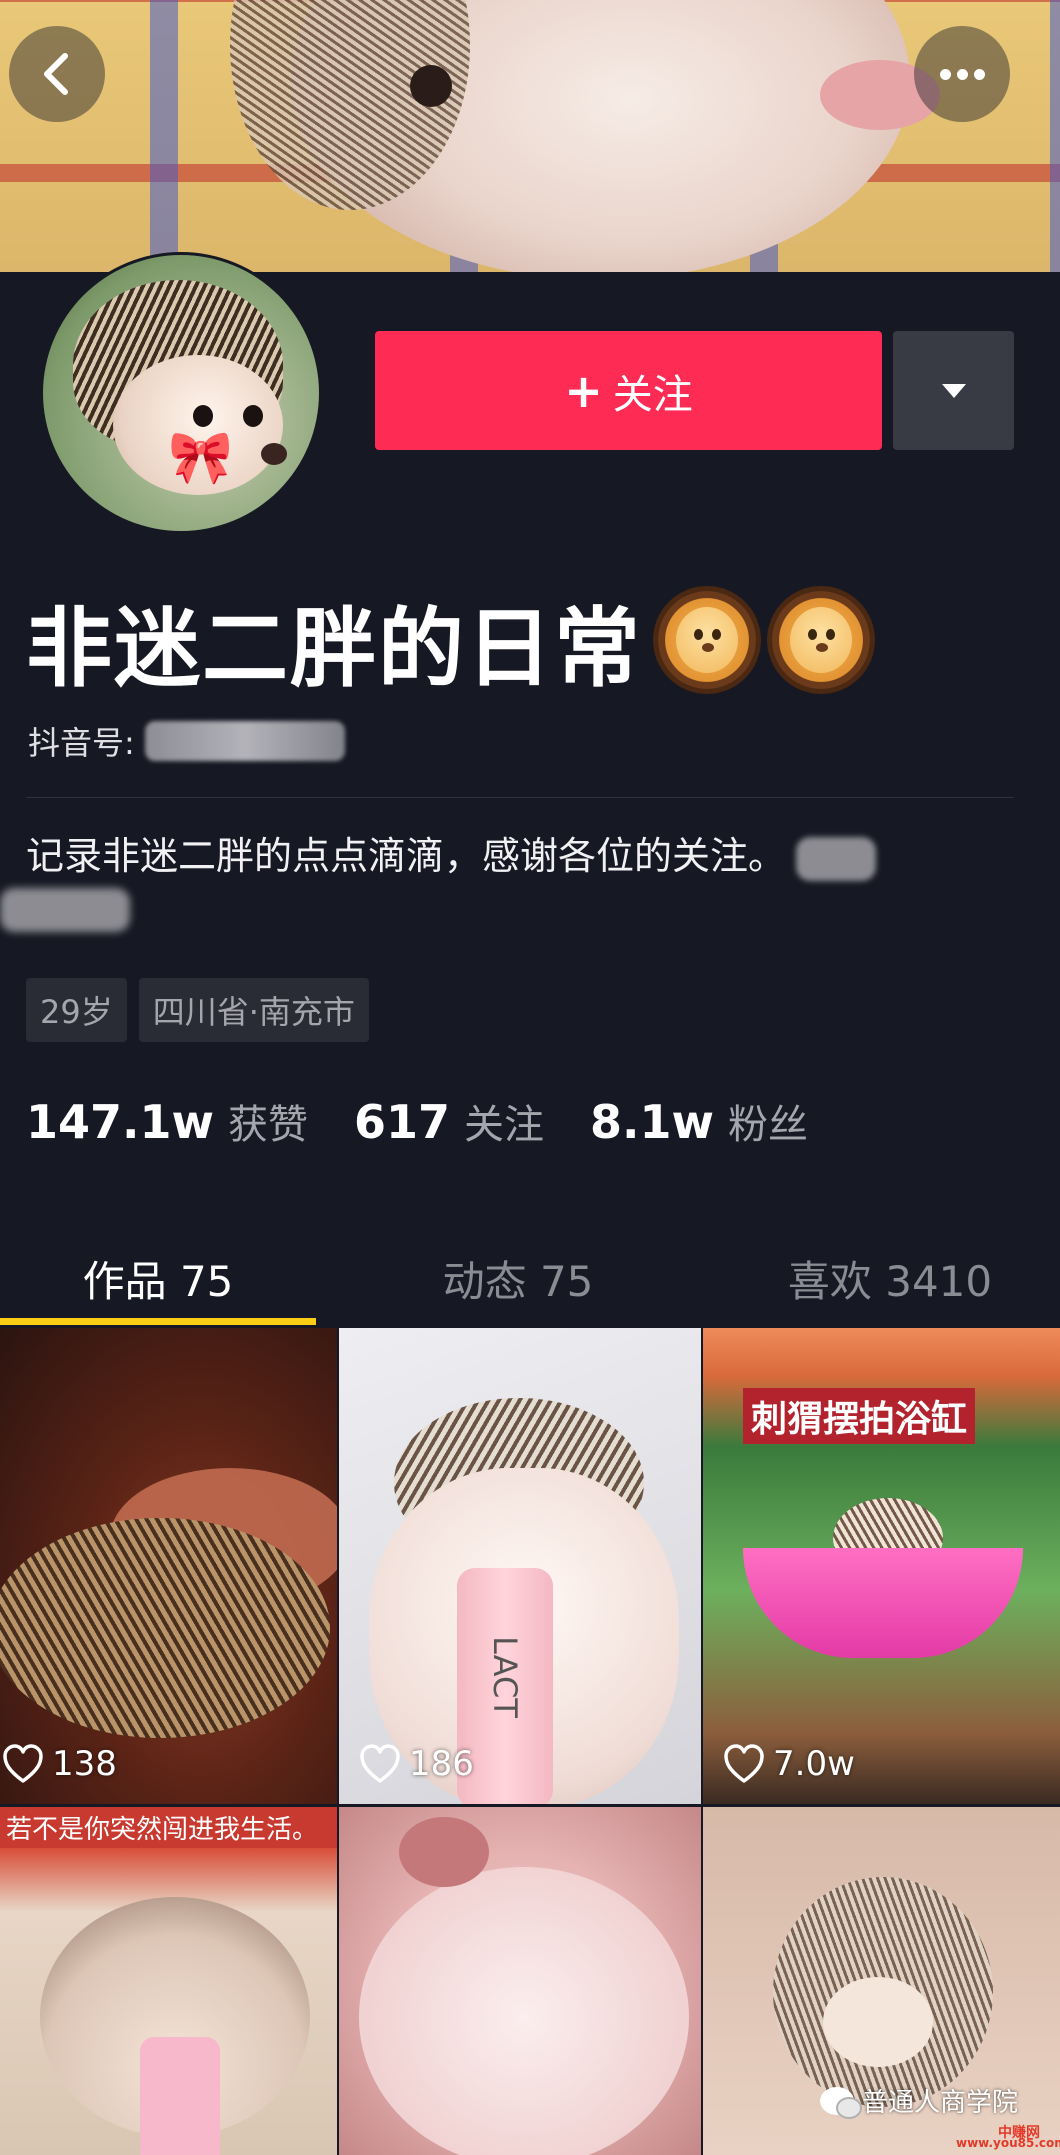  Describe the element at coordinates (244, 741) in the screenshot. I see `douyin-id-redacted` at that location.